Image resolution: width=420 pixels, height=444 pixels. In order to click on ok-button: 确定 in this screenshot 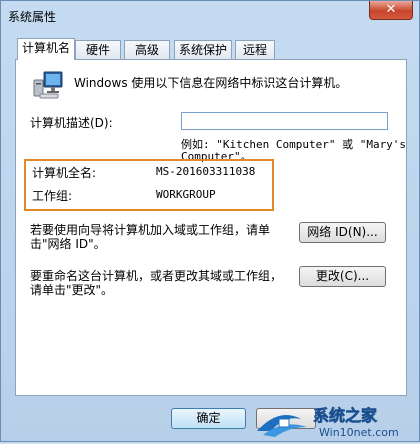, I will do `click(208, 418)`.